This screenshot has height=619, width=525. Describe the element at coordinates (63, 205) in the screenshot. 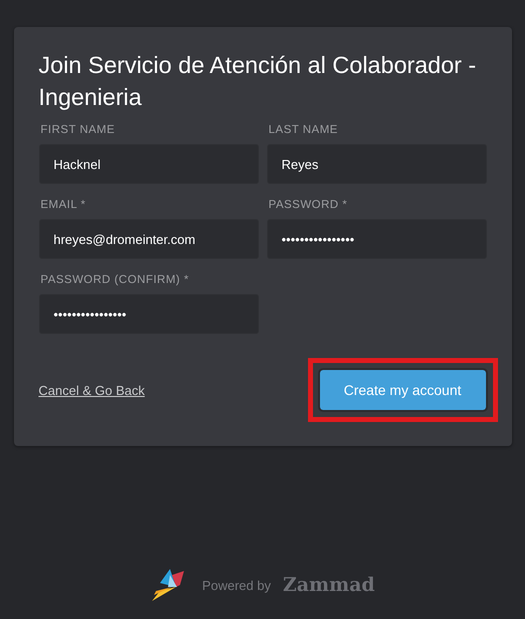

I see `field-label: EMAIL *` at that location.